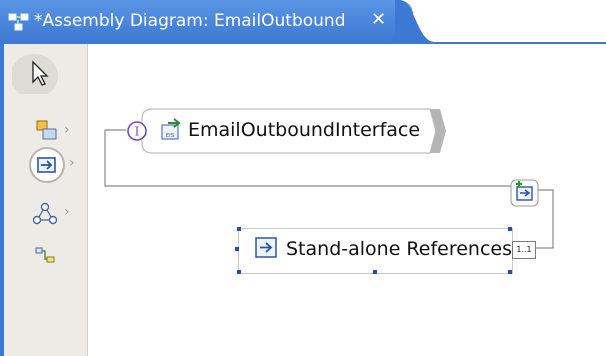 The width and height of the screenshot is (606, 356). Describe the element at coordinates (56, 264) in the screenshot. I see `connection-tool` at that location.